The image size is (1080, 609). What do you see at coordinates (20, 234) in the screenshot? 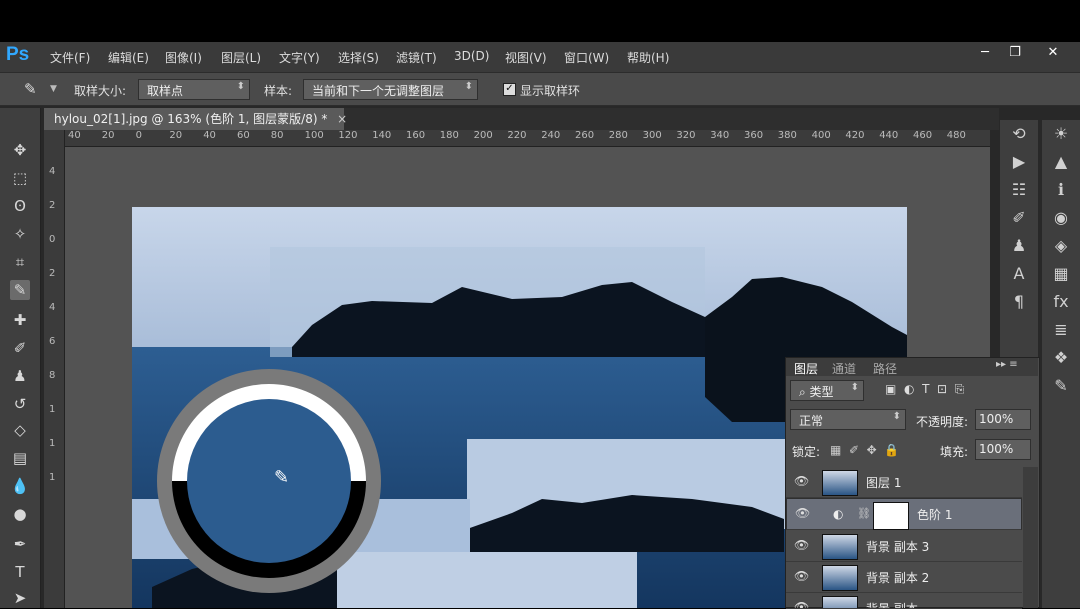
I see `magic-wand-tool-icon: ✧` at bounding box center [20, 234].